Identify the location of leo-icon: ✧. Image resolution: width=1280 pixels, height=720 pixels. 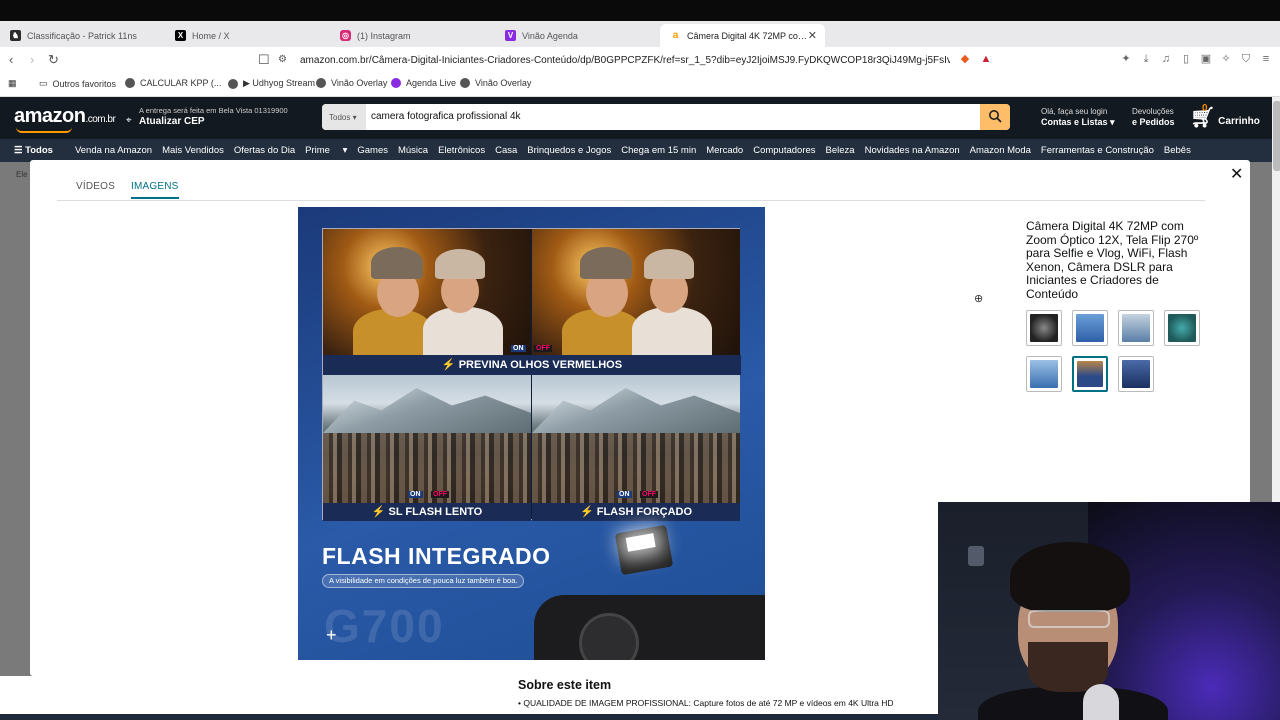
(1226, 59).